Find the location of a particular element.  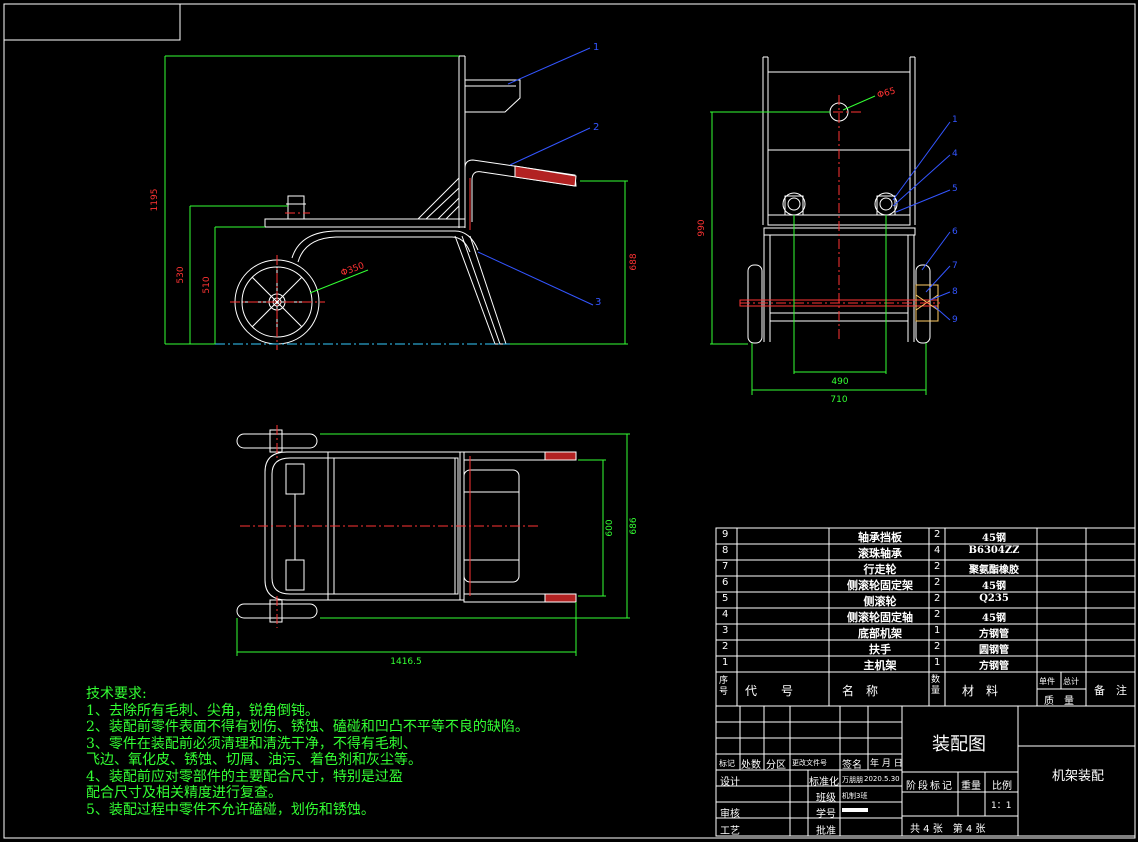

corner-box is located at coordinates (92, 22).